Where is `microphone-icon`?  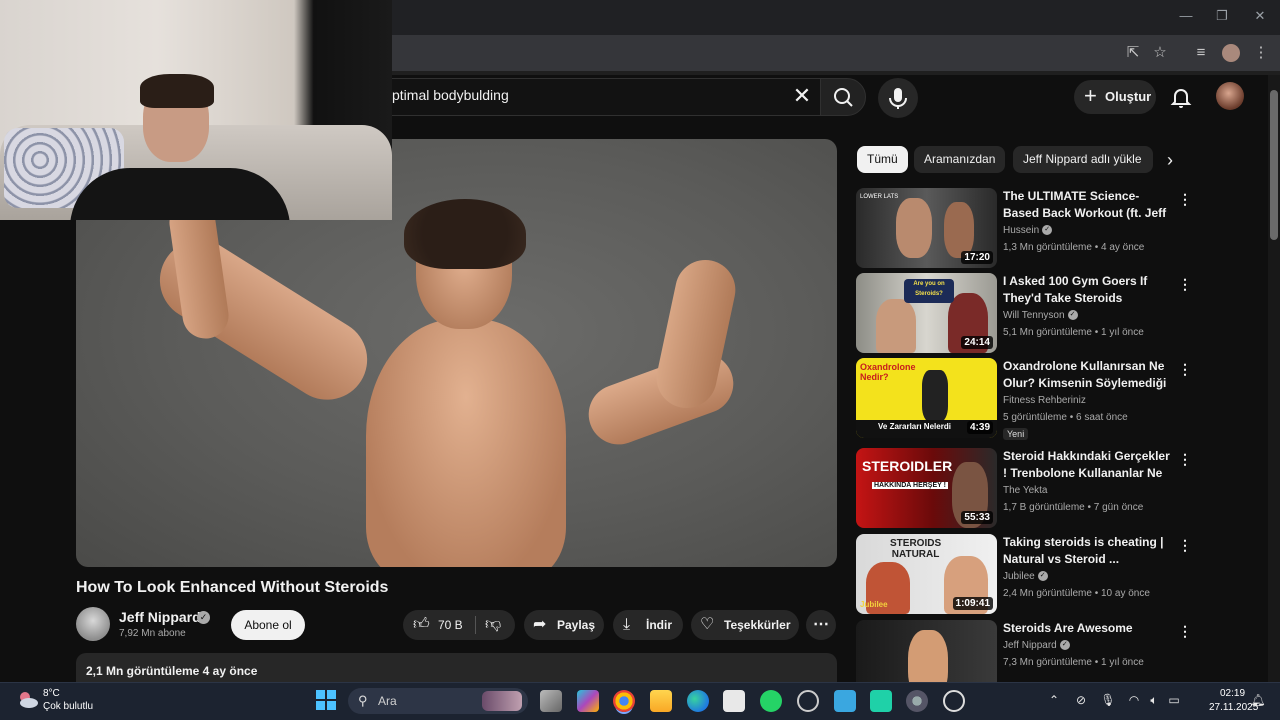
microphone-icon is located at coordinates (898, 98).